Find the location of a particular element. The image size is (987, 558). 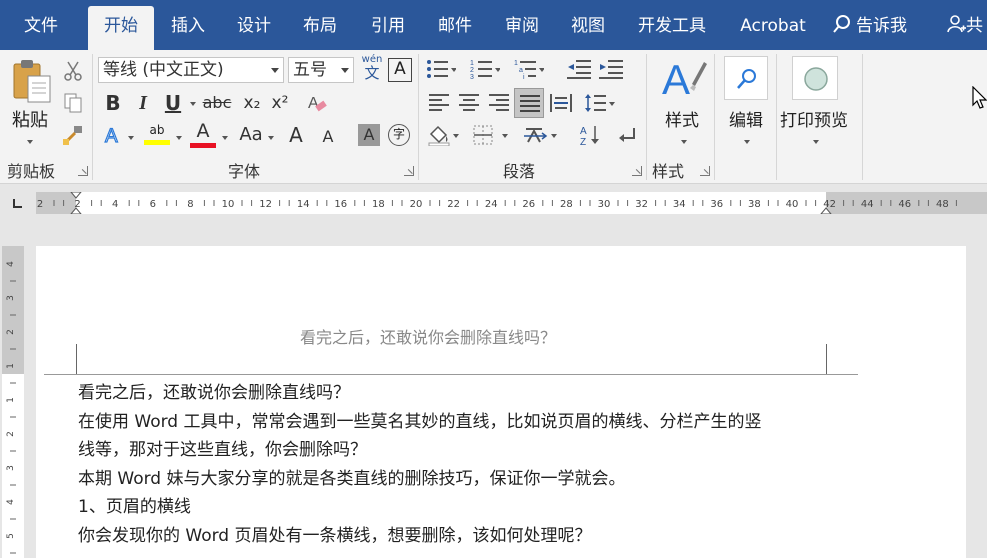

tab-file: 文件 is located at coordinates (41, 25).